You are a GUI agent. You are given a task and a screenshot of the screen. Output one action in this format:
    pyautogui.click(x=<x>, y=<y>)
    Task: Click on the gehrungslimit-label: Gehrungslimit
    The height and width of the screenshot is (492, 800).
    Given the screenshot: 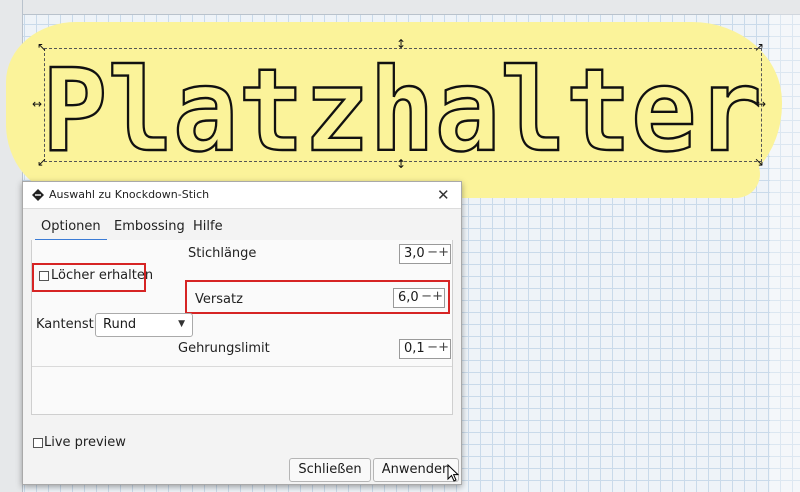 What is the action you would take?
    pyautogui.click(x=224, y=348)
    